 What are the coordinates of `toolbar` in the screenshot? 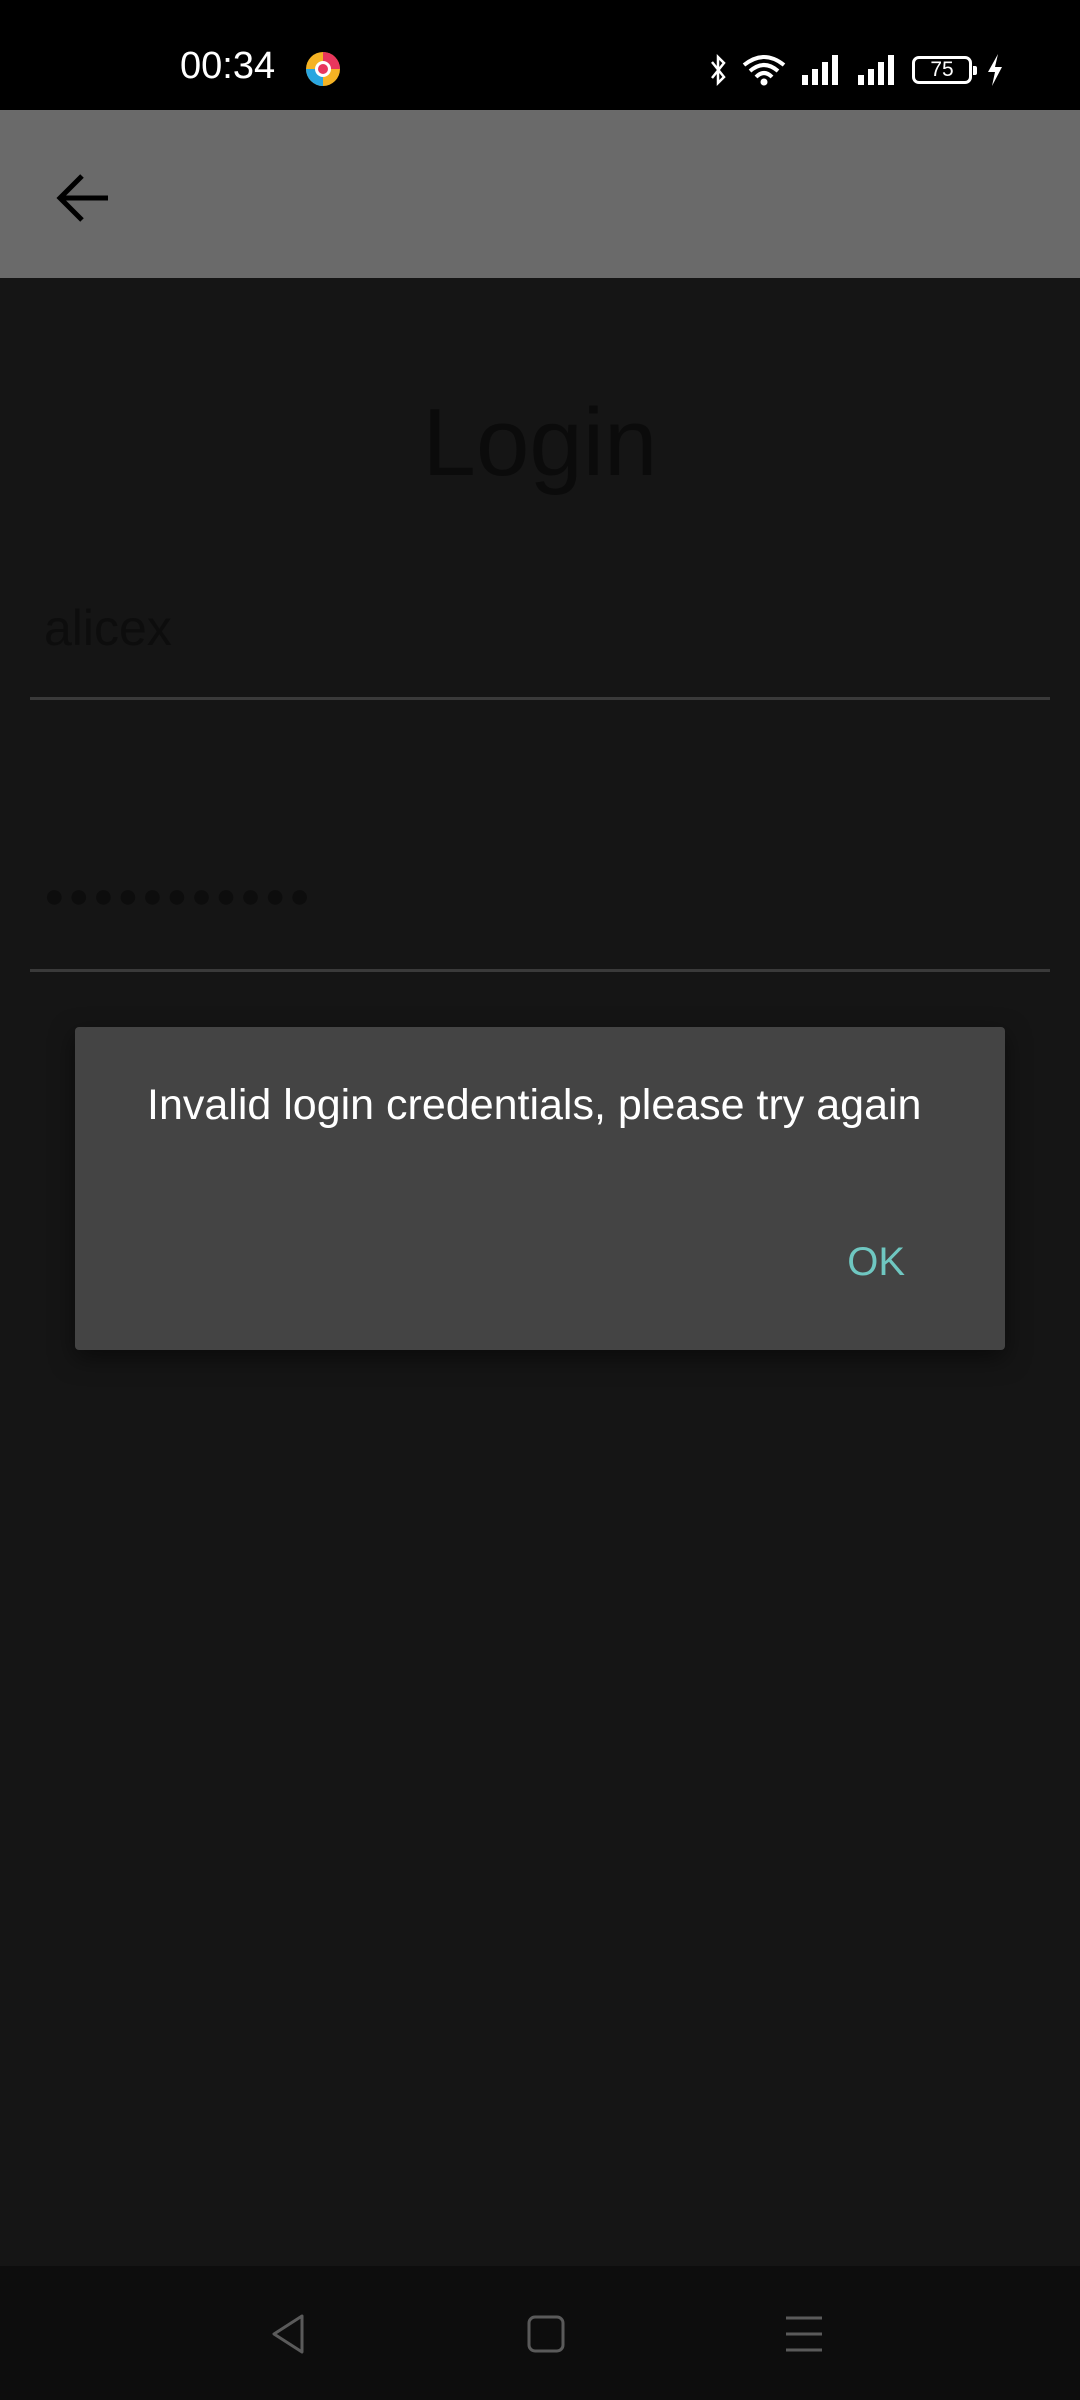 It's located at (540, 194).